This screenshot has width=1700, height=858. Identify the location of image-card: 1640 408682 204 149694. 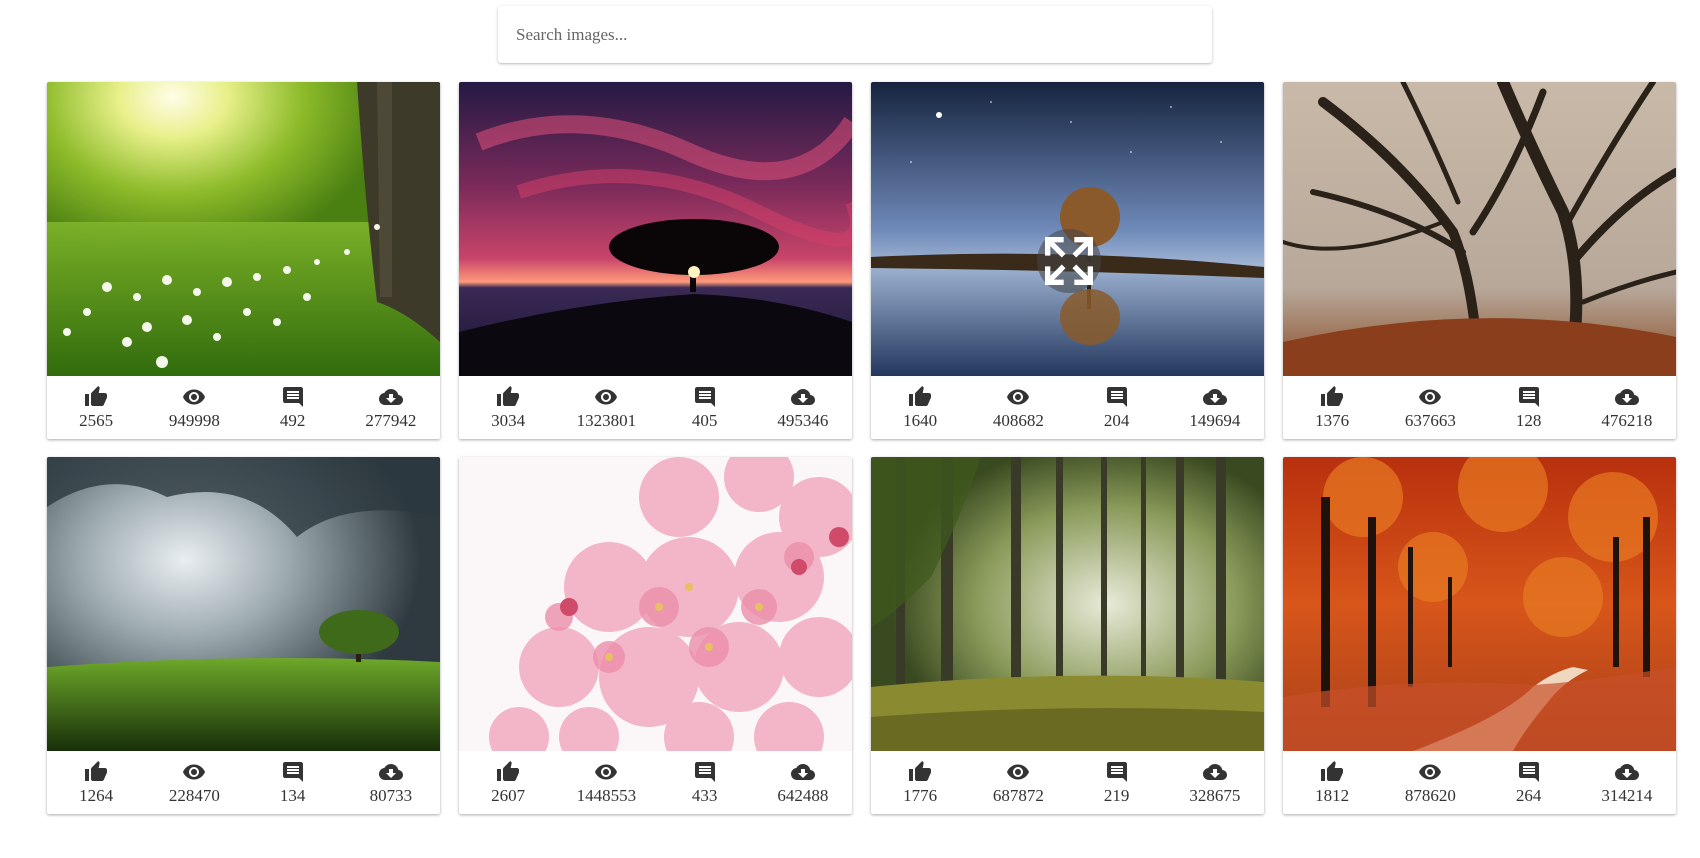
(1067, 260).